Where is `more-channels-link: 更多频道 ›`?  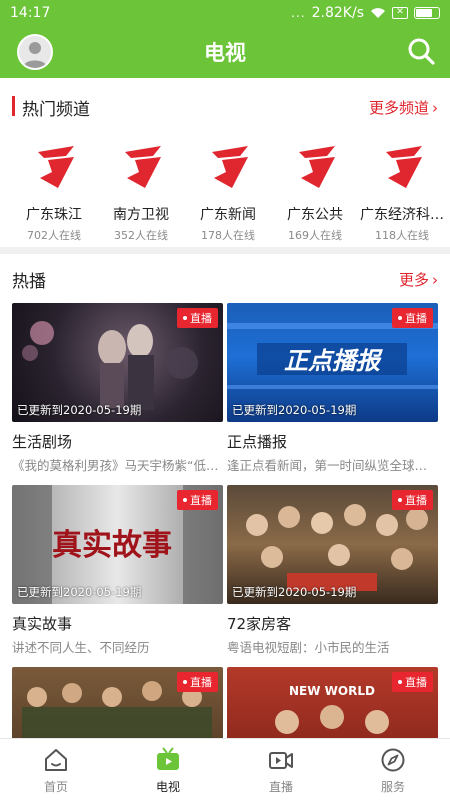
more-channels-link: 更多频道 › is located at coordinates (403, 107).